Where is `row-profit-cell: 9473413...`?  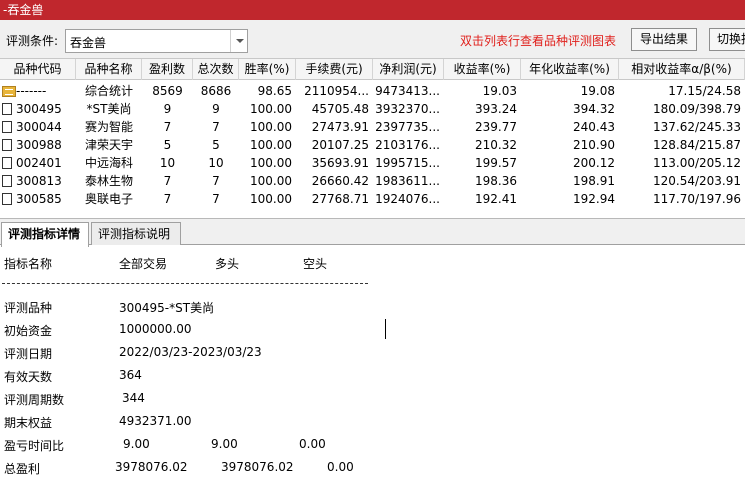
row-profit-cell: 9473413... is located at coordinates (407, 91).